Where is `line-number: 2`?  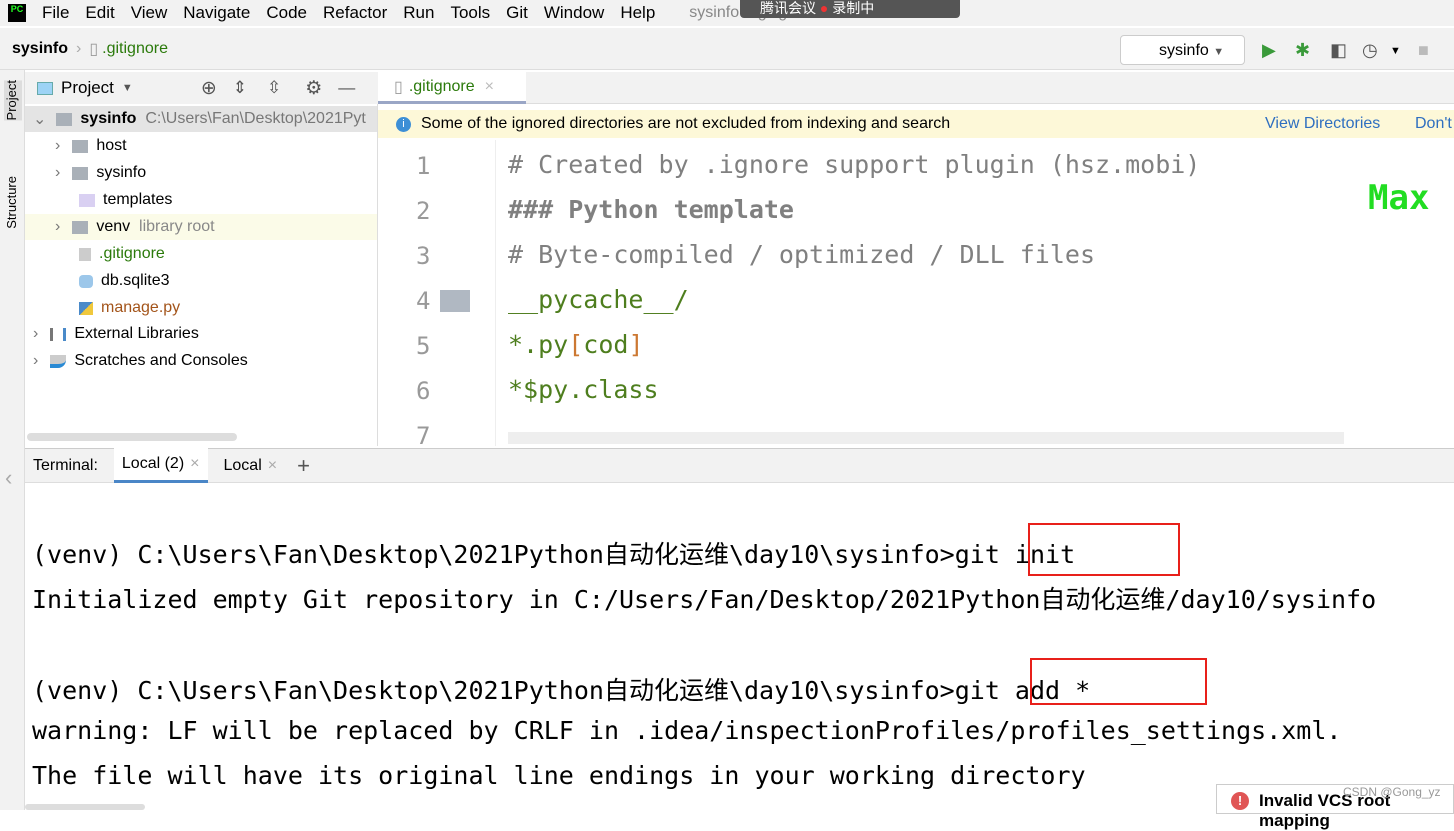 line-number: 2 is located at coordinates (423, 211).